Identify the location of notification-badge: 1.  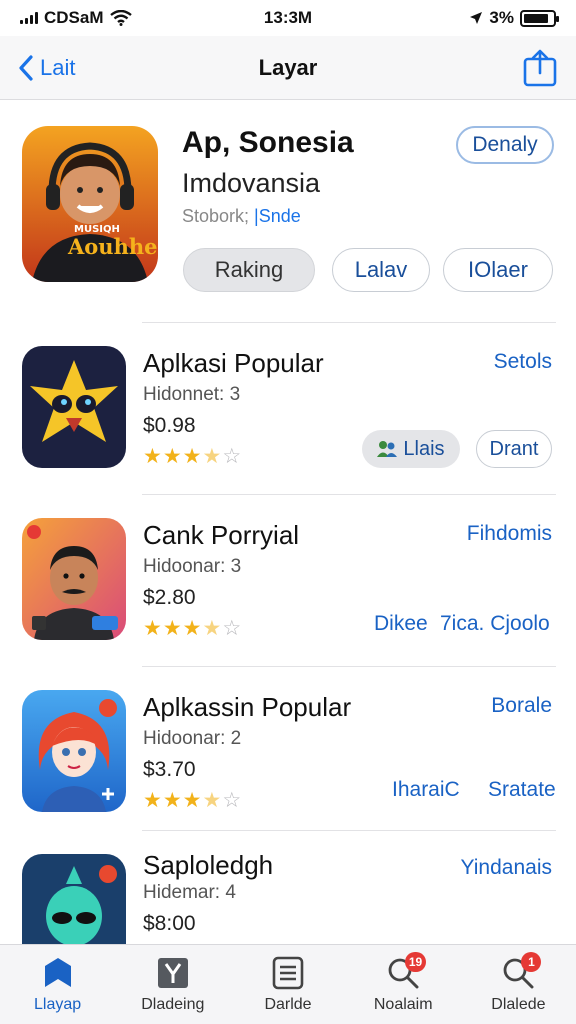
(531, 961).